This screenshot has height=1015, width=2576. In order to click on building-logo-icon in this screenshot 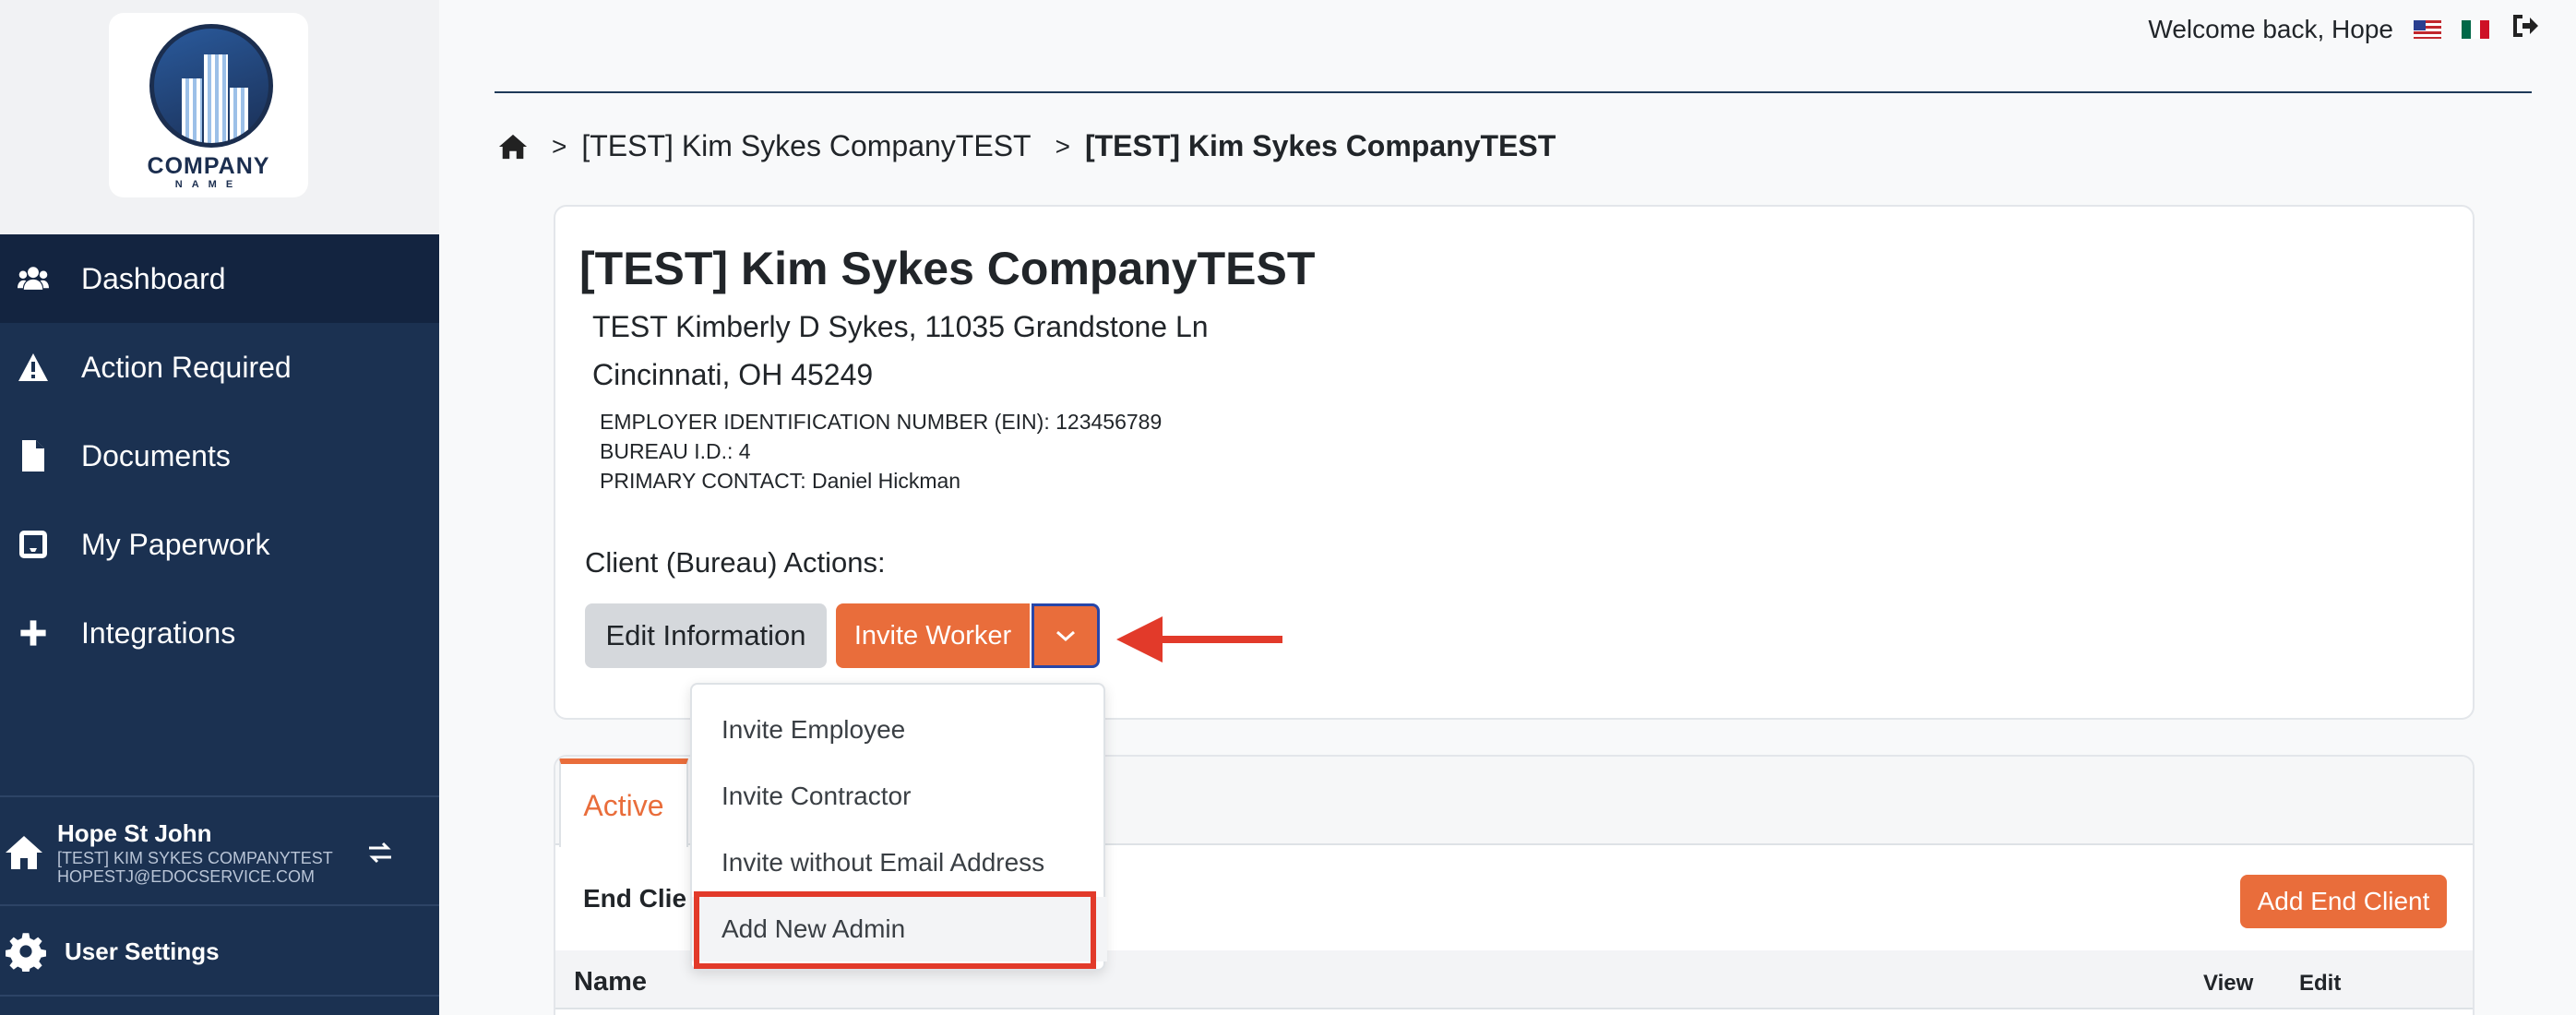, I will do `click(211, 86)`.